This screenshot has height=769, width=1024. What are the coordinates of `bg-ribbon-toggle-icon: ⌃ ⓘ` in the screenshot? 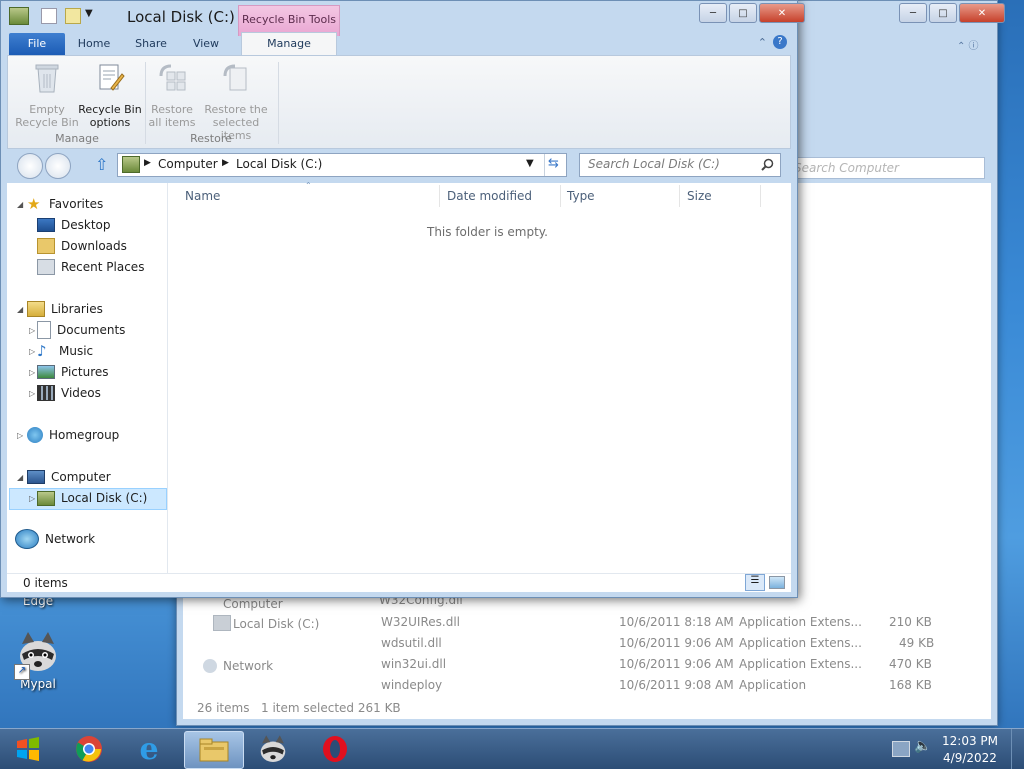 It's located at (968, 44).